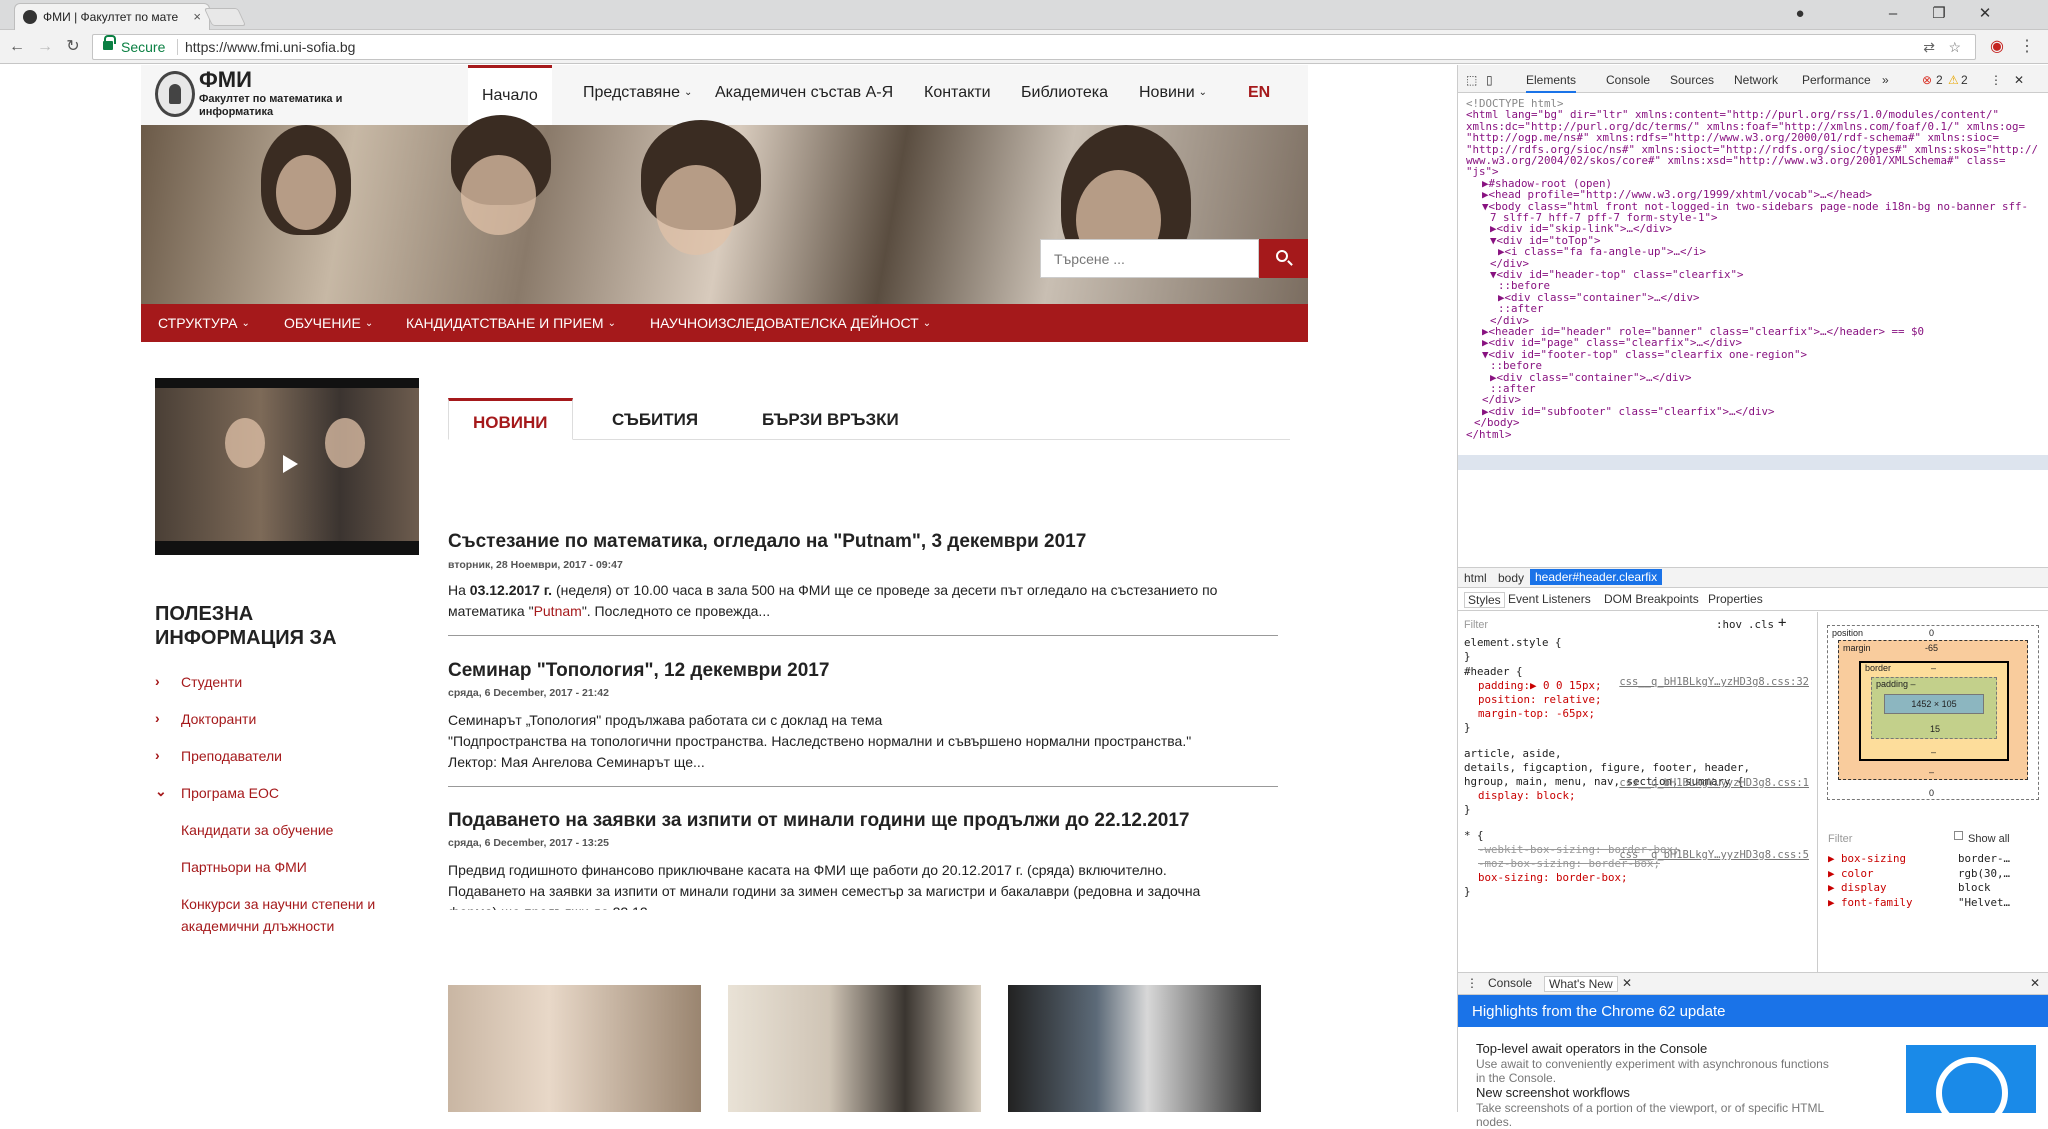 This screenshot has width=2048, height=1129. I want to click on info-link-eos: Програма ЕОС, so click(230, 793).